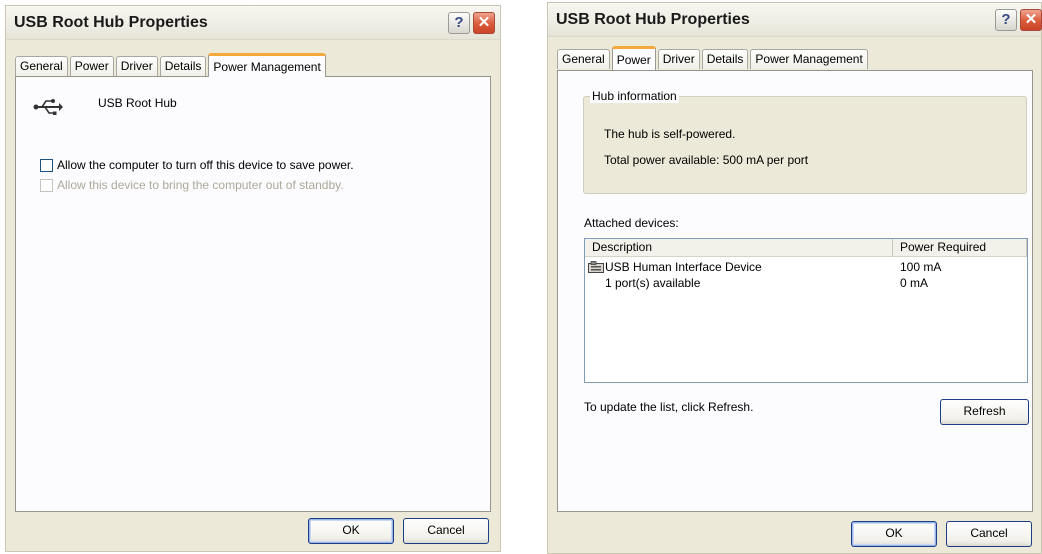 This screenshot has width=1042, height=554. Describe the element at coordinates (46, 185) in the screenshot. I see `wake-checkbox` at that location.